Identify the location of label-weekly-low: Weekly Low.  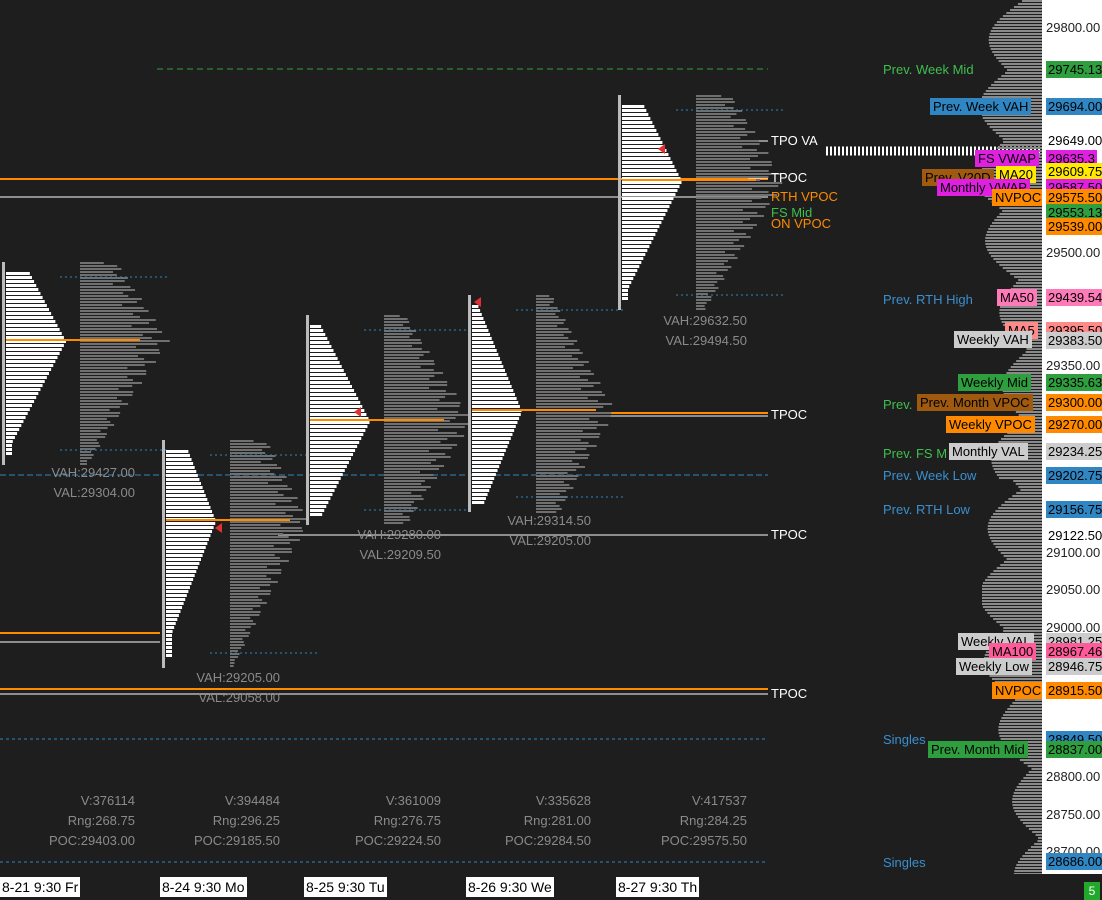
(994, 666).